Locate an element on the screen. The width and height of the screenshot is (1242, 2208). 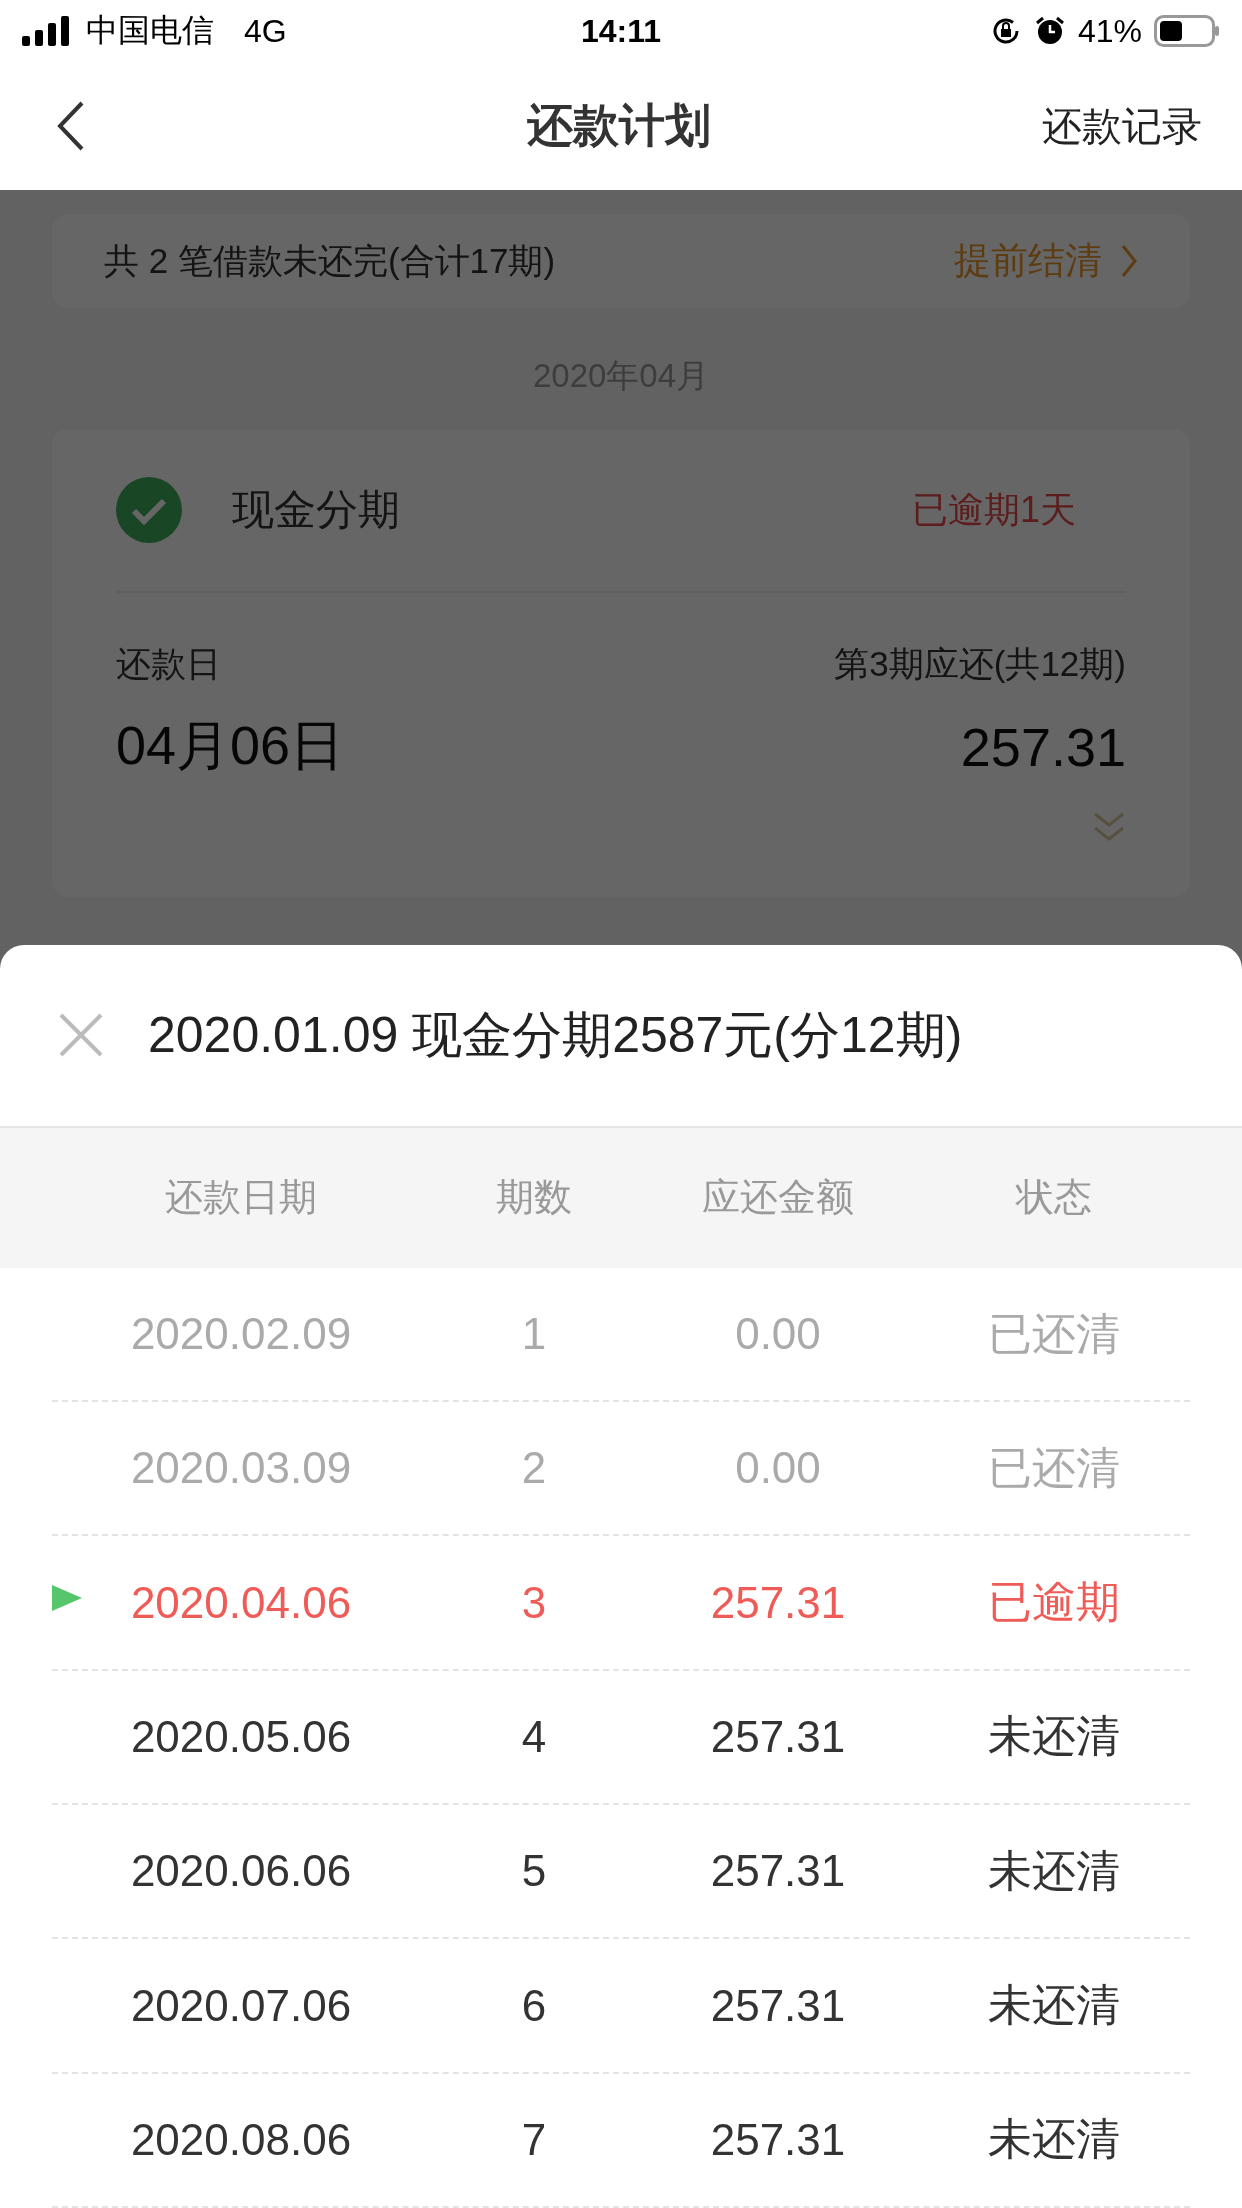
carrier-name: 中国电信 is located at coordinates (150, 30).